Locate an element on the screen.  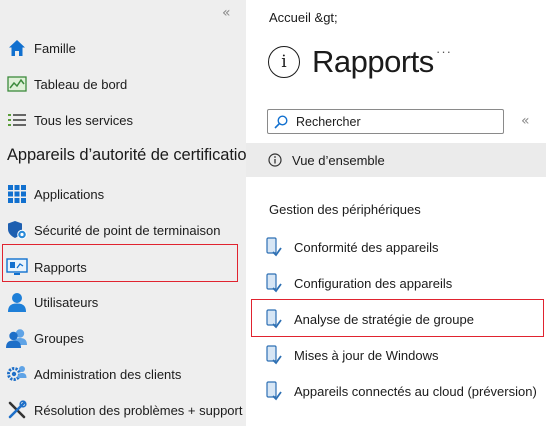
menu-item-analyse-strategie: Analyse de stratégie de groupe is located at coordinates (405, 319).